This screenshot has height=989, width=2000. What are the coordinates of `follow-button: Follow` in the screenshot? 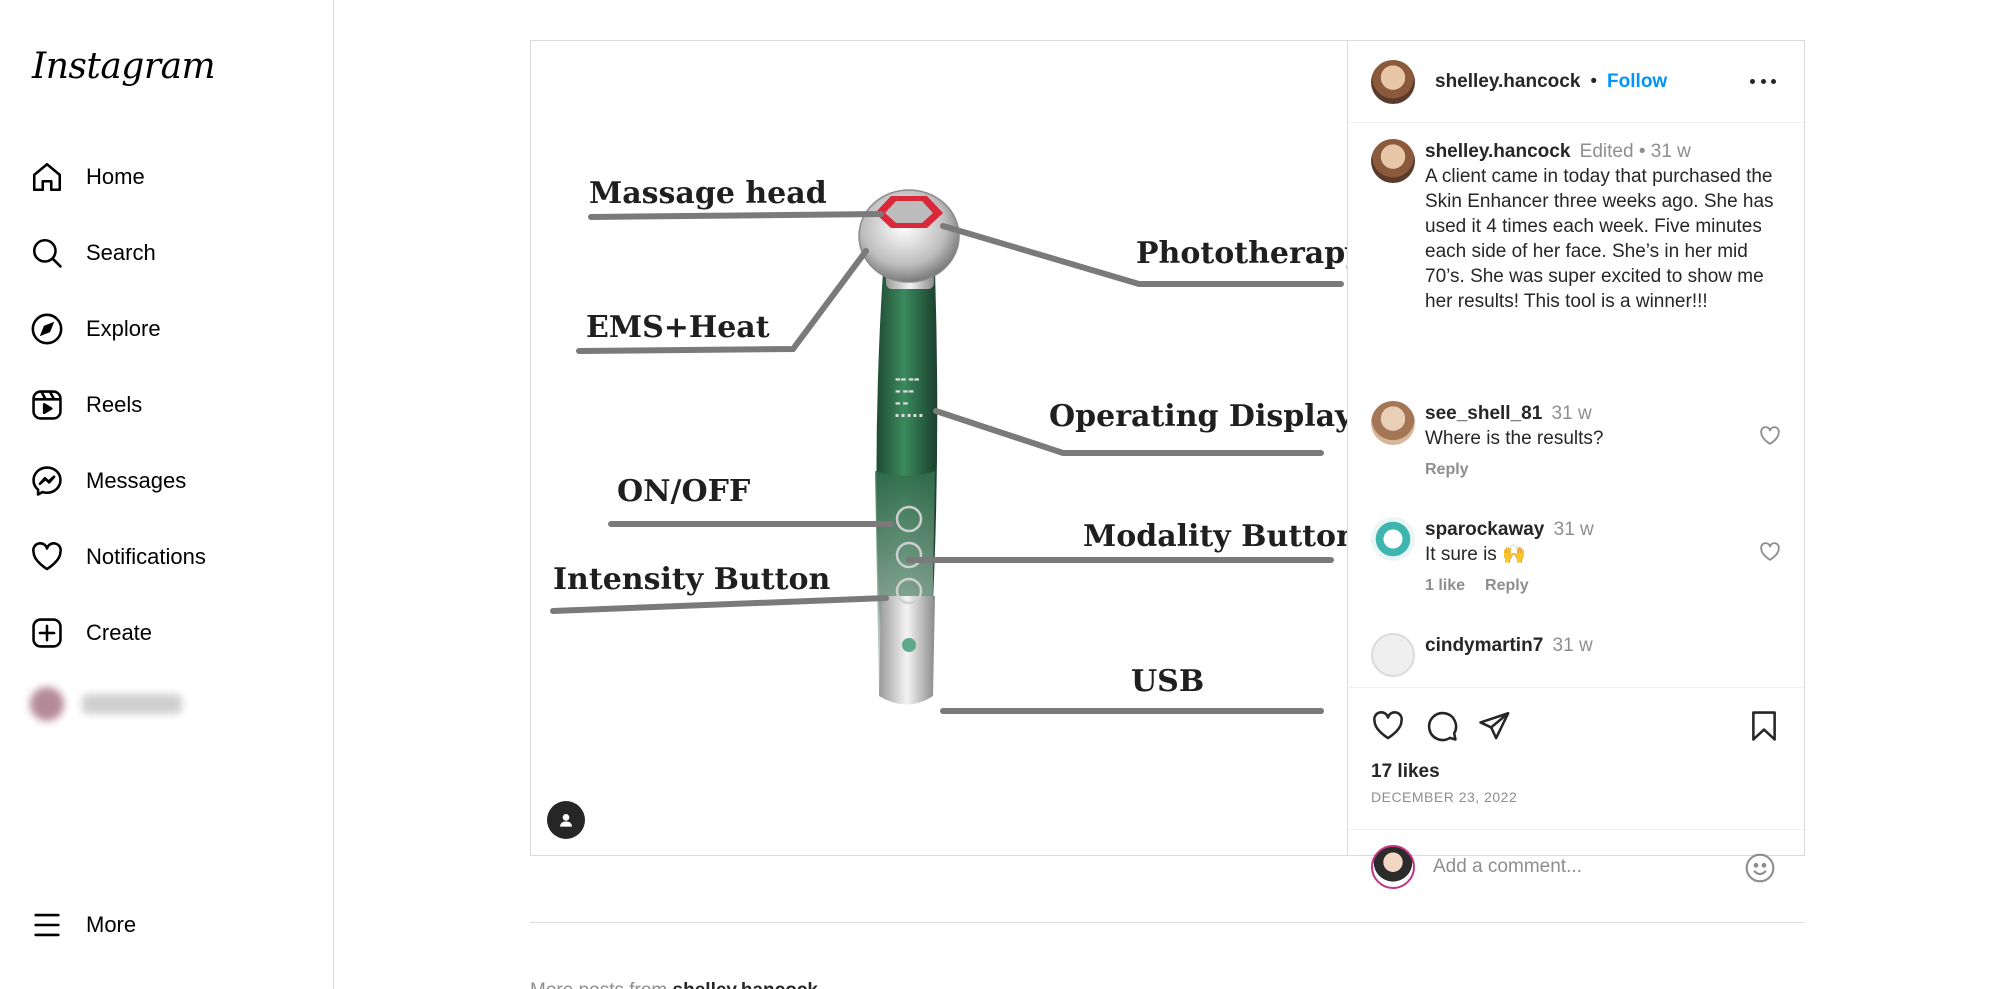 It's located at (1637, 82).